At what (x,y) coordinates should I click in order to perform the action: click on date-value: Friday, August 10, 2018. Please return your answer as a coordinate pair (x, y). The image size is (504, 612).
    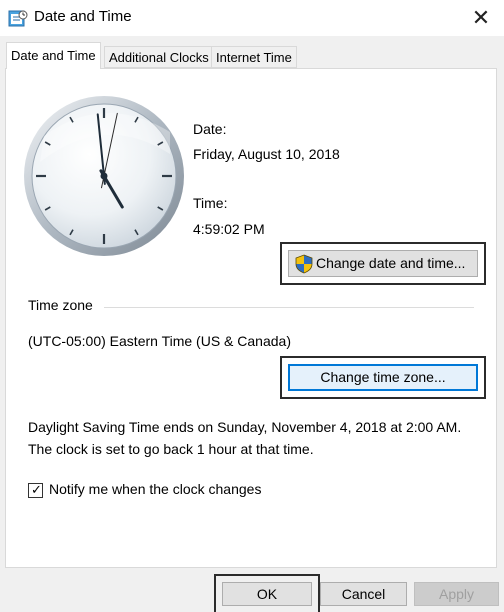
    Looking at the image, I should click on (266, 154).